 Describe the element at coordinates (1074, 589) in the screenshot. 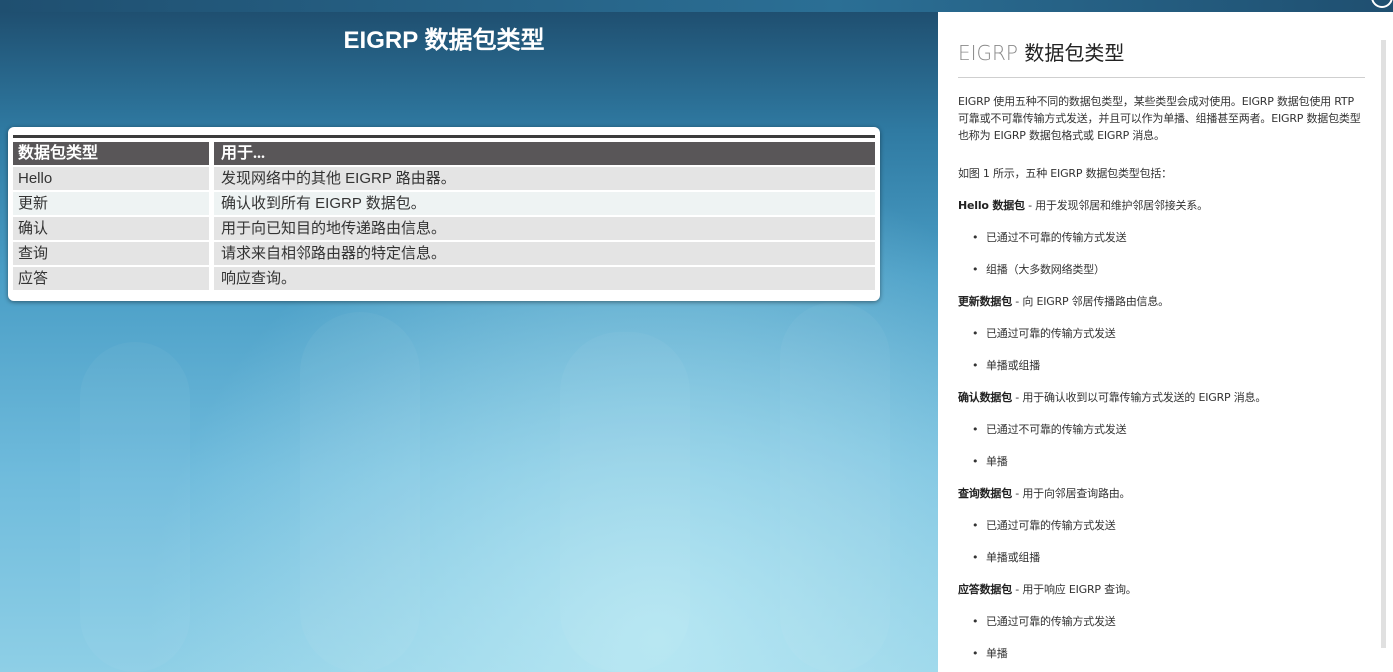

I see `packet-desc: - 用于响应 EIGRP 查询。` at that location.